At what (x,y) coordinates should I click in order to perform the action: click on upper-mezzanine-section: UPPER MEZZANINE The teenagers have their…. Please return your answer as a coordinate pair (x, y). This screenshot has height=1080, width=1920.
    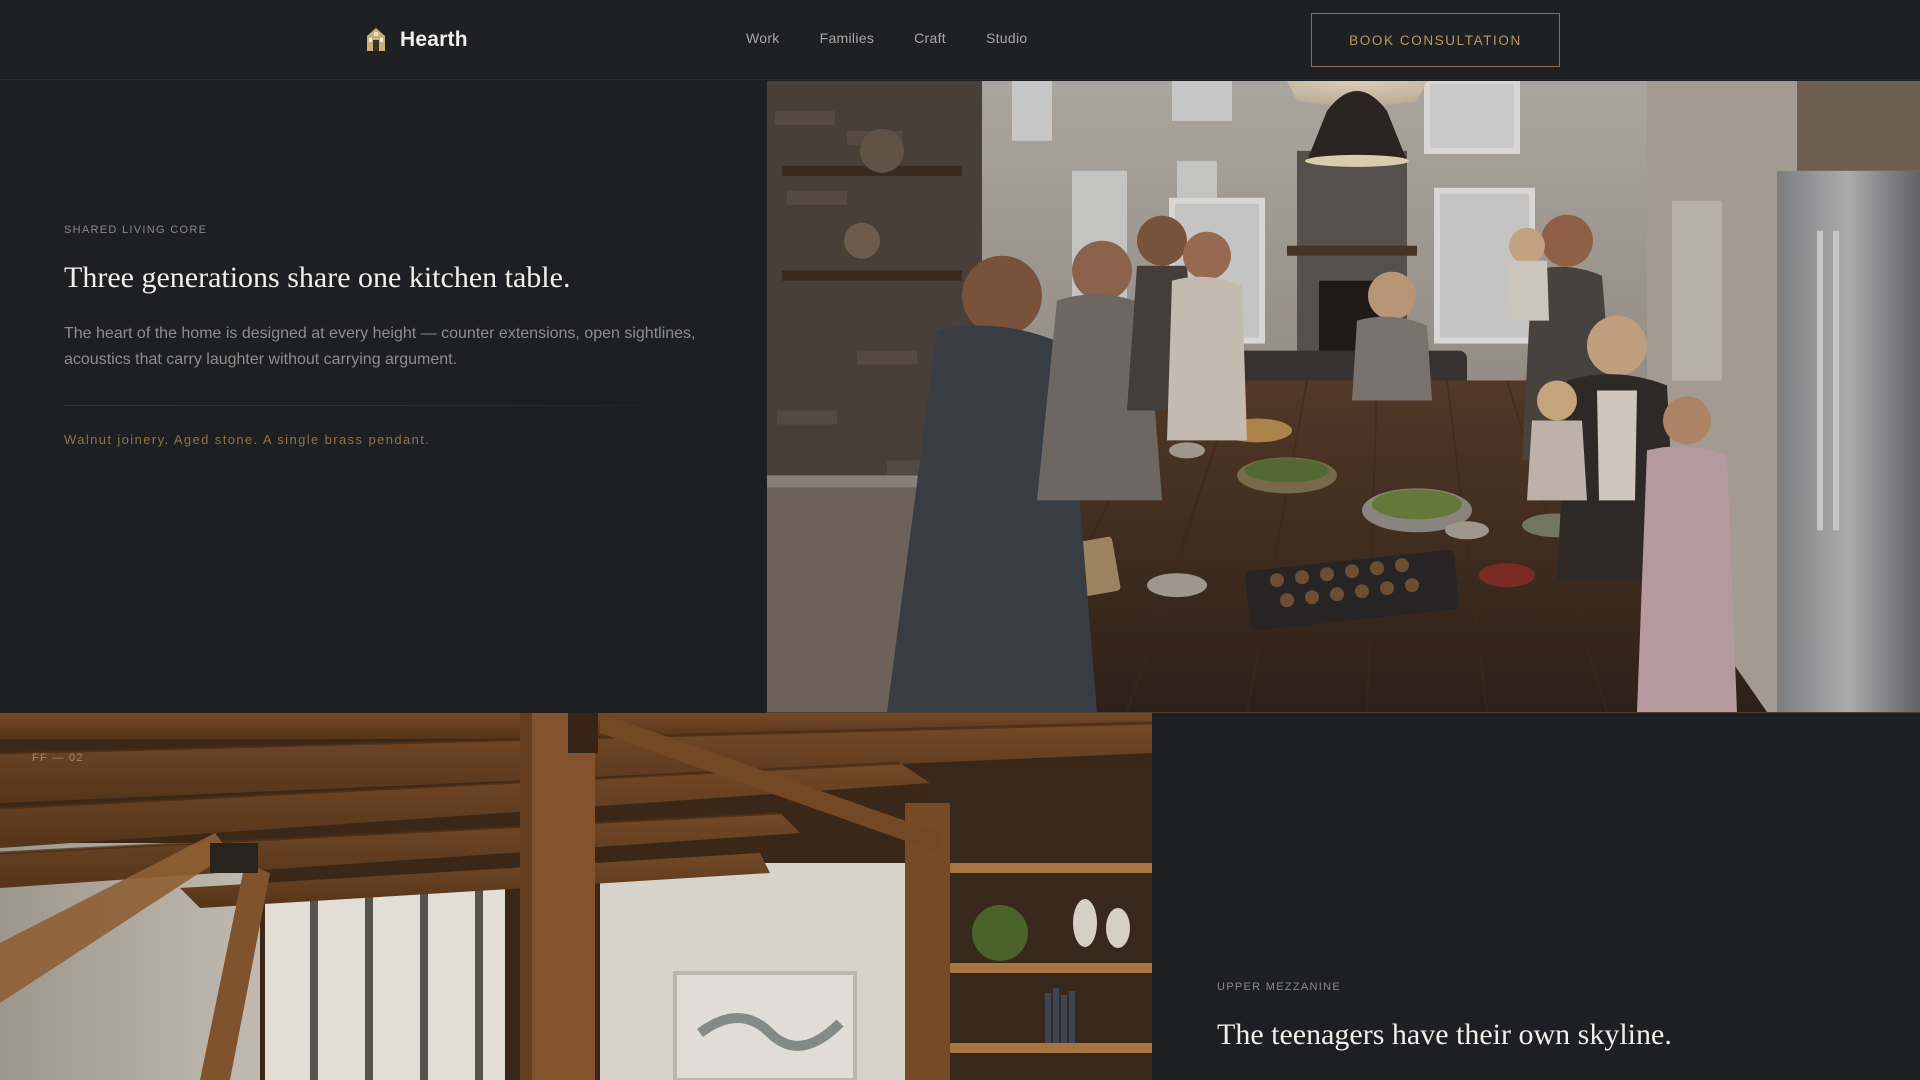
    Looking at the image, I should click on (1536, 896).